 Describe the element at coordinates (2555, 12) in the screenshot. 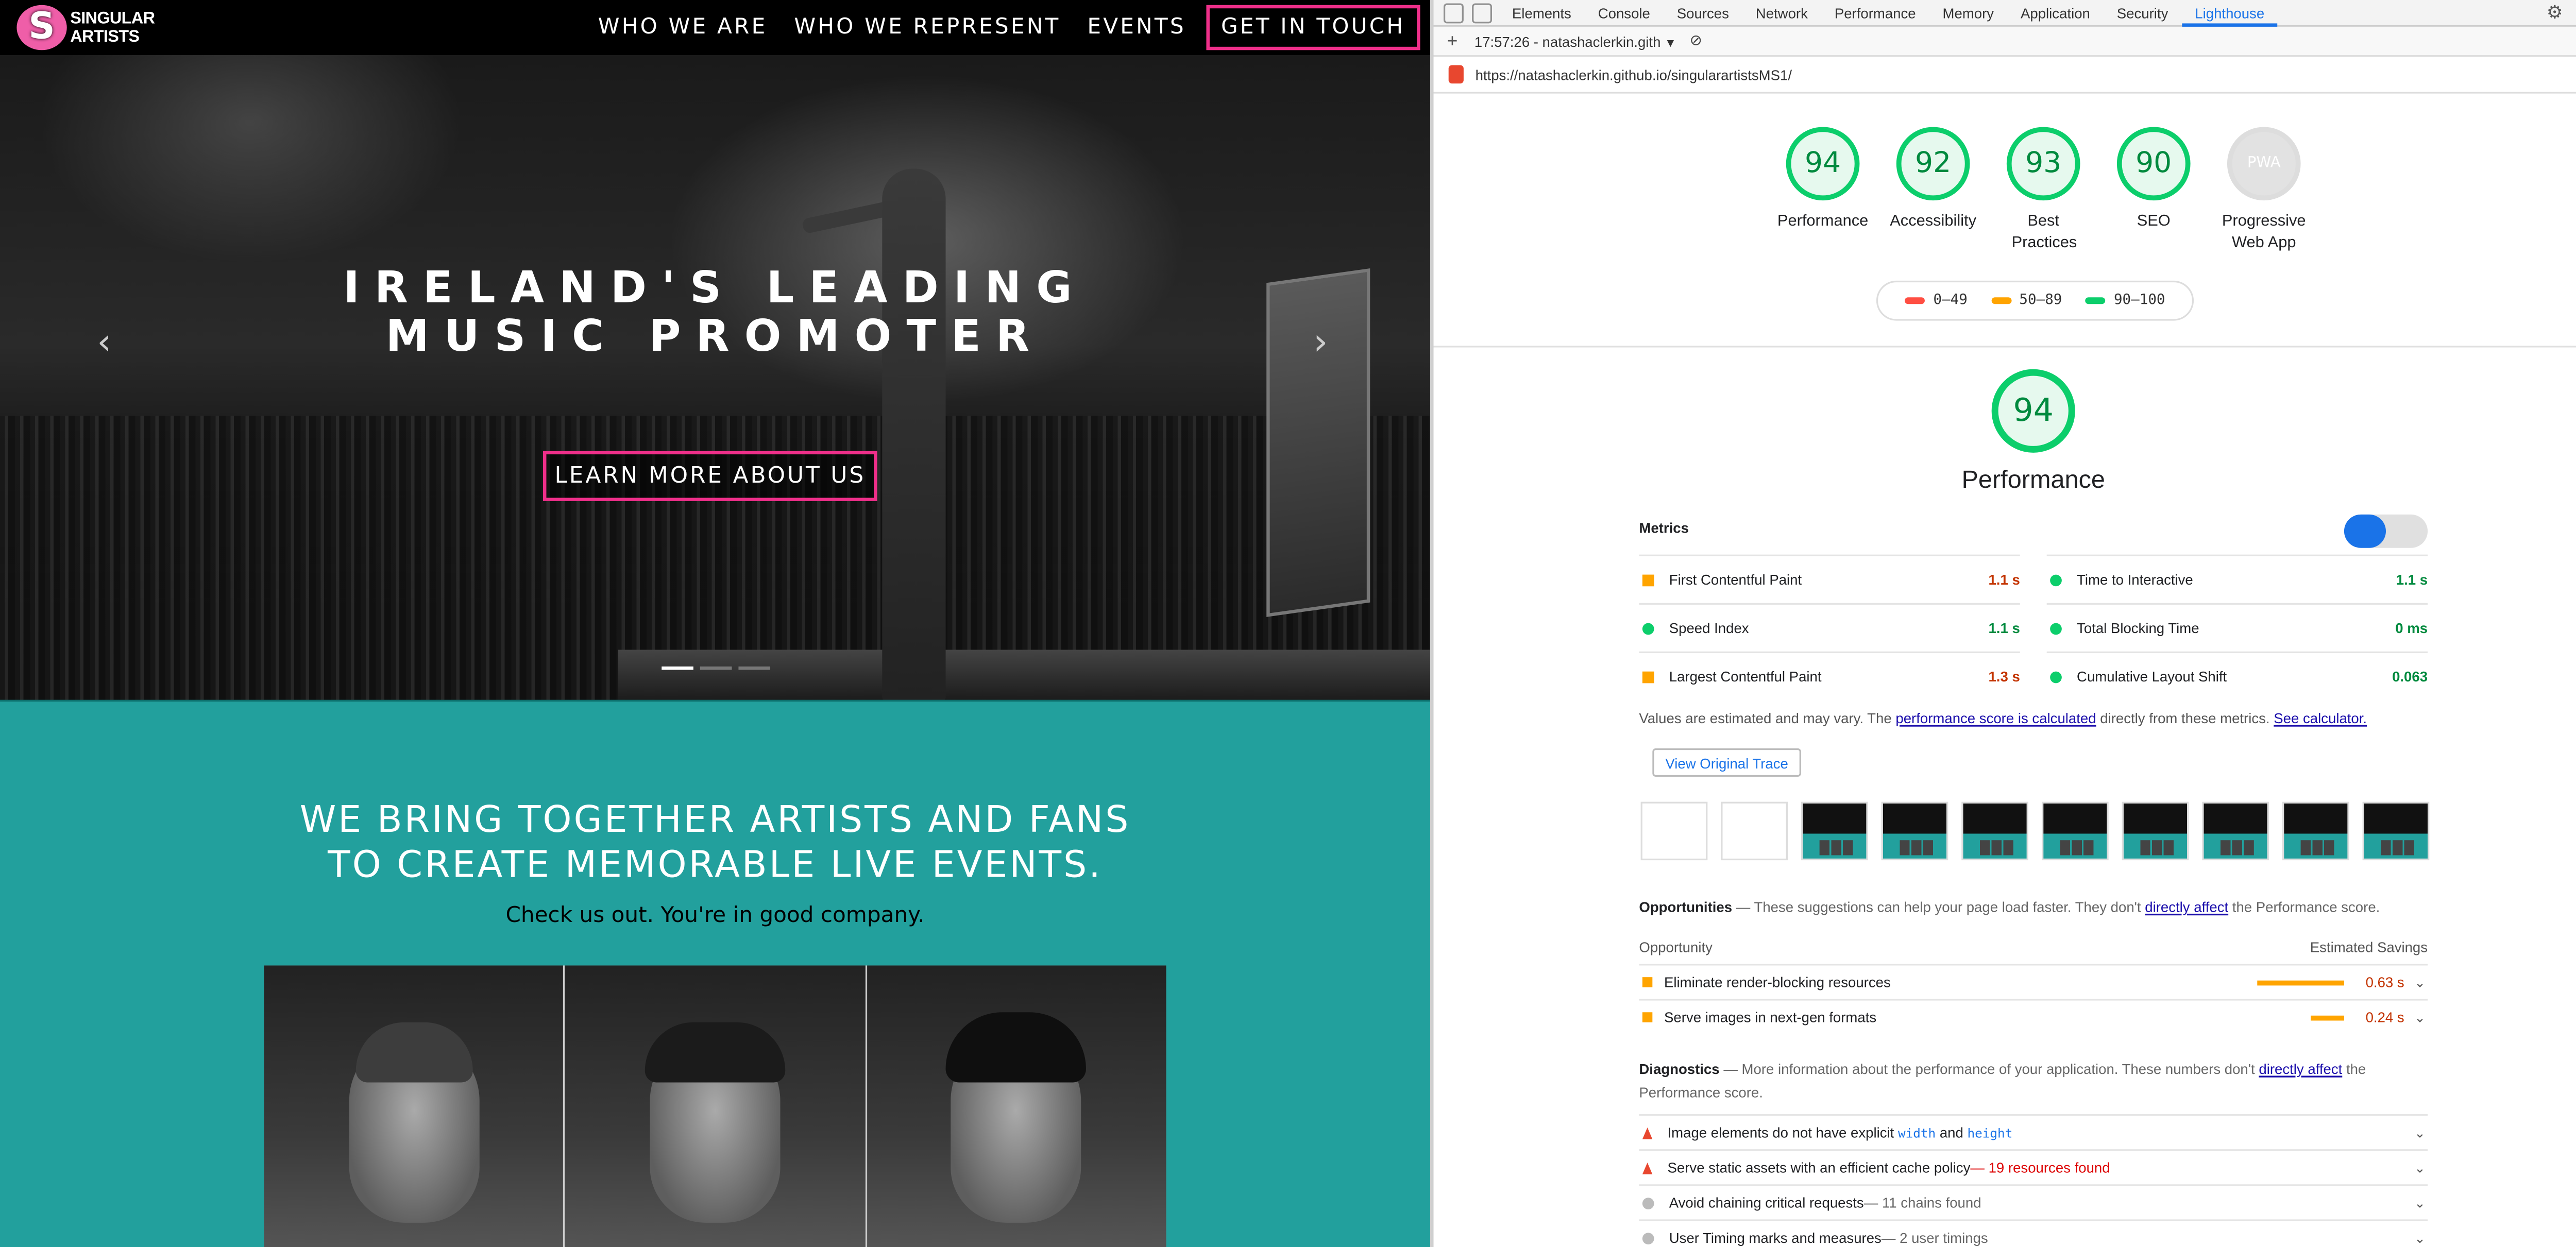

I see `settings-gear-icon: ⚙` at that location.